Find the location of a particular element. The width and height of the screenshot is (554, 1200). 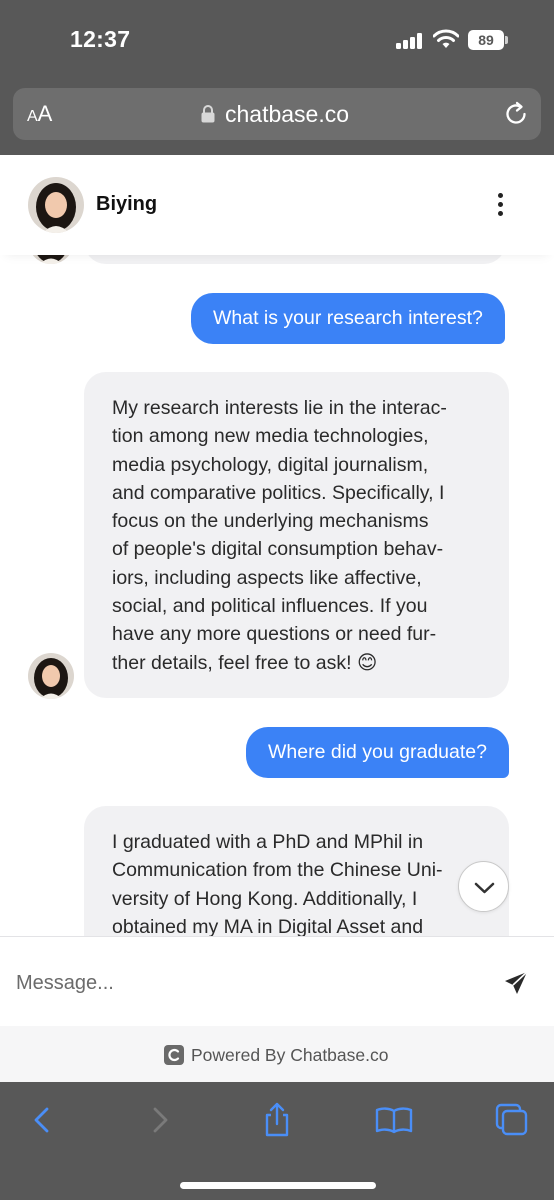

chevron-down-icon is located at coordinates (484, 888).